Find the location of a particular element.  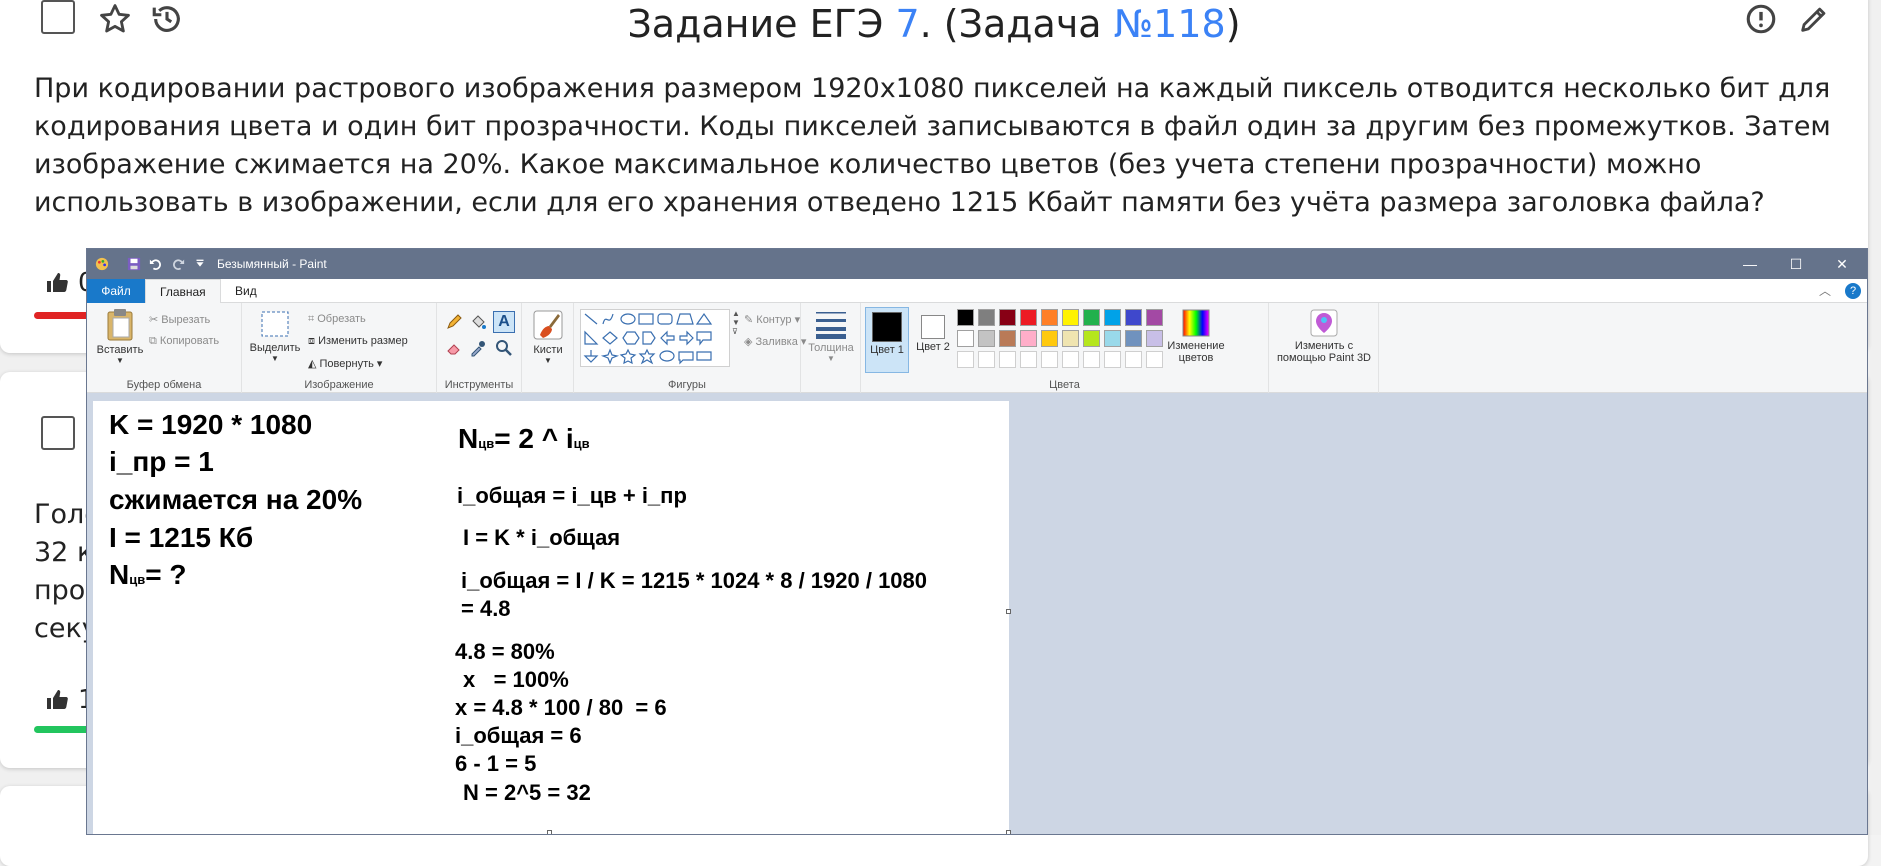

collapse-ribbon-icon: ︿ is located at coordinates (1825, 290).